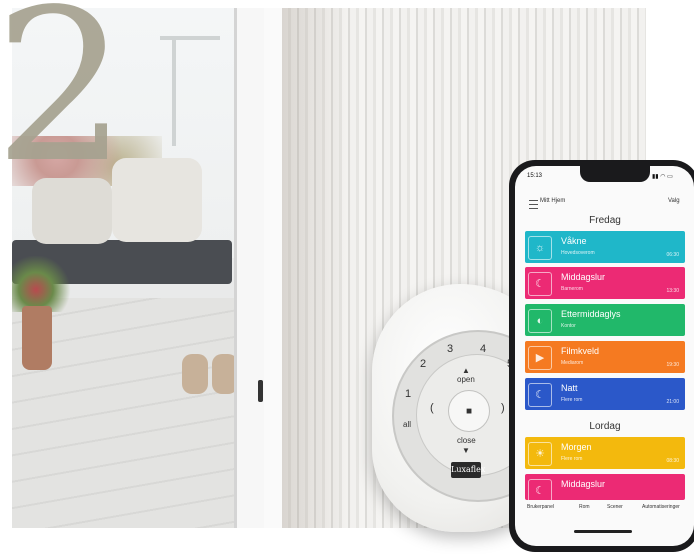 The width and height of the screenshot is (694, 554). Describe the element at coordinates (672, 461) in the screenshot. I see `scene-time: 08:30` at that location.